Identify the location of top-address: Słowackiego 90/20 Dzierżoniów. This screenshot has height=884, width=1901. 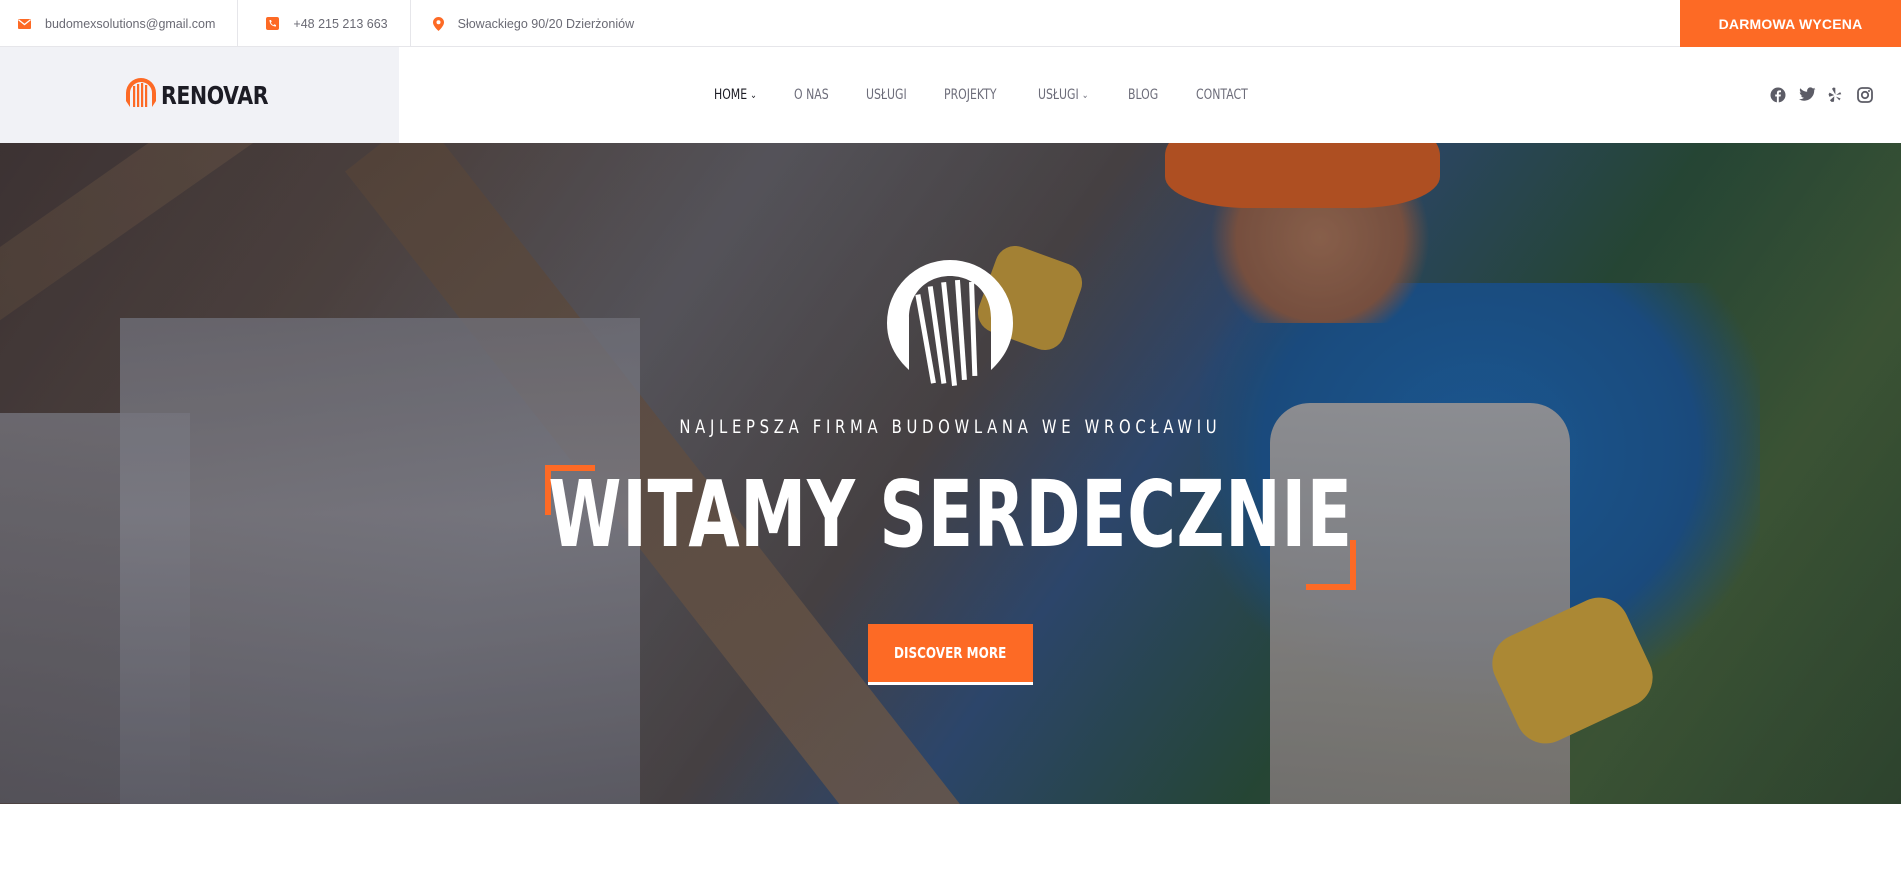
(533, 23).